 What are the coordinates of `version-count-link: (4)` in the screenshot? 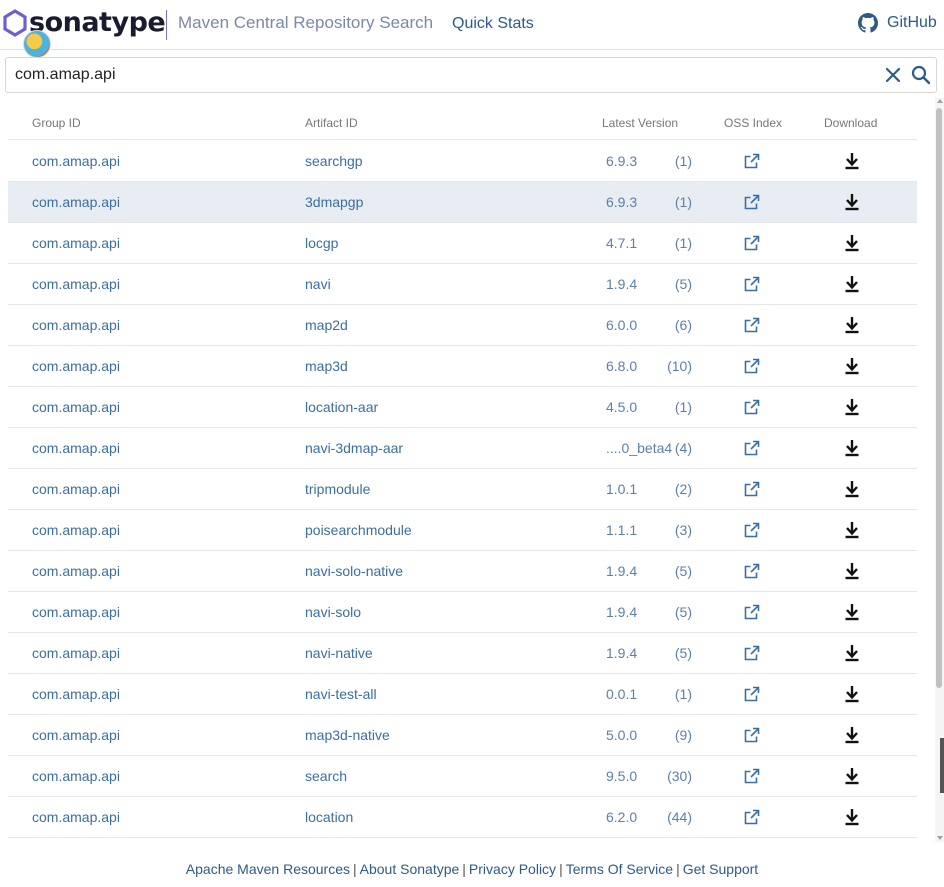 It's located at (670, 448).